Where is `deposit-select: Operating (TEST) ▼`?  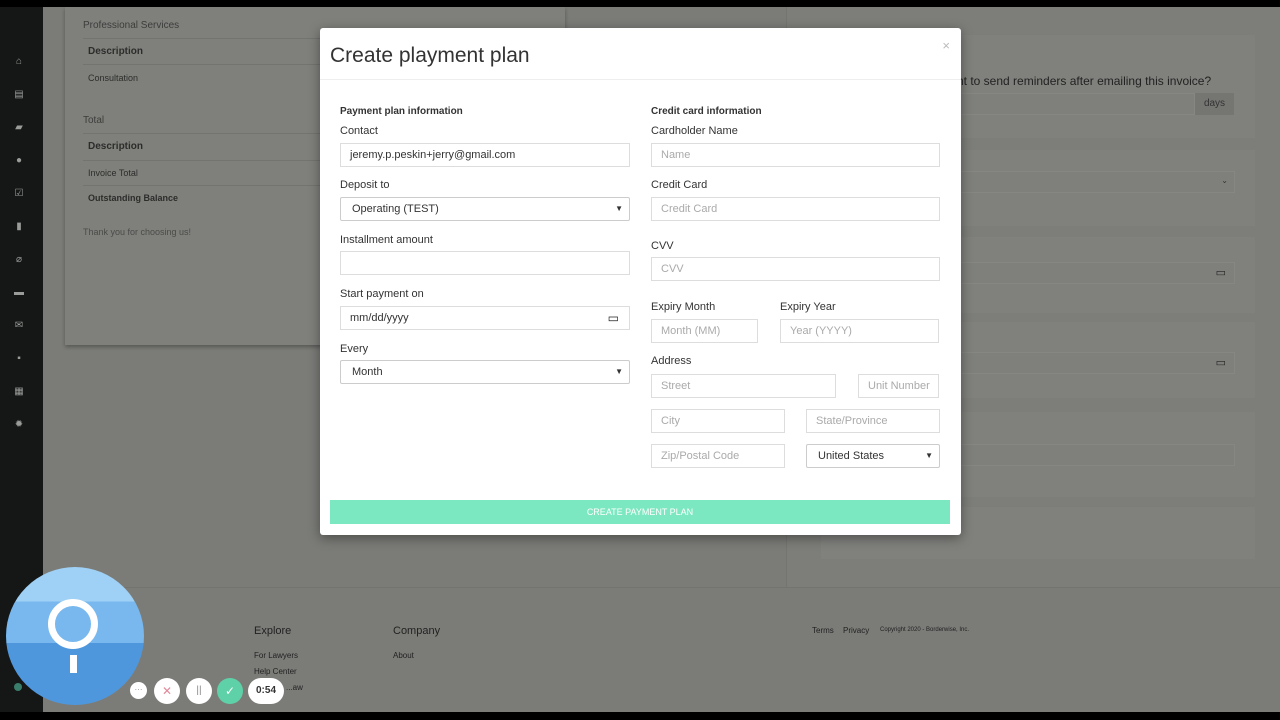
deposit-select: Operating (TEST) ▼ is located at coordinates (485, 209).